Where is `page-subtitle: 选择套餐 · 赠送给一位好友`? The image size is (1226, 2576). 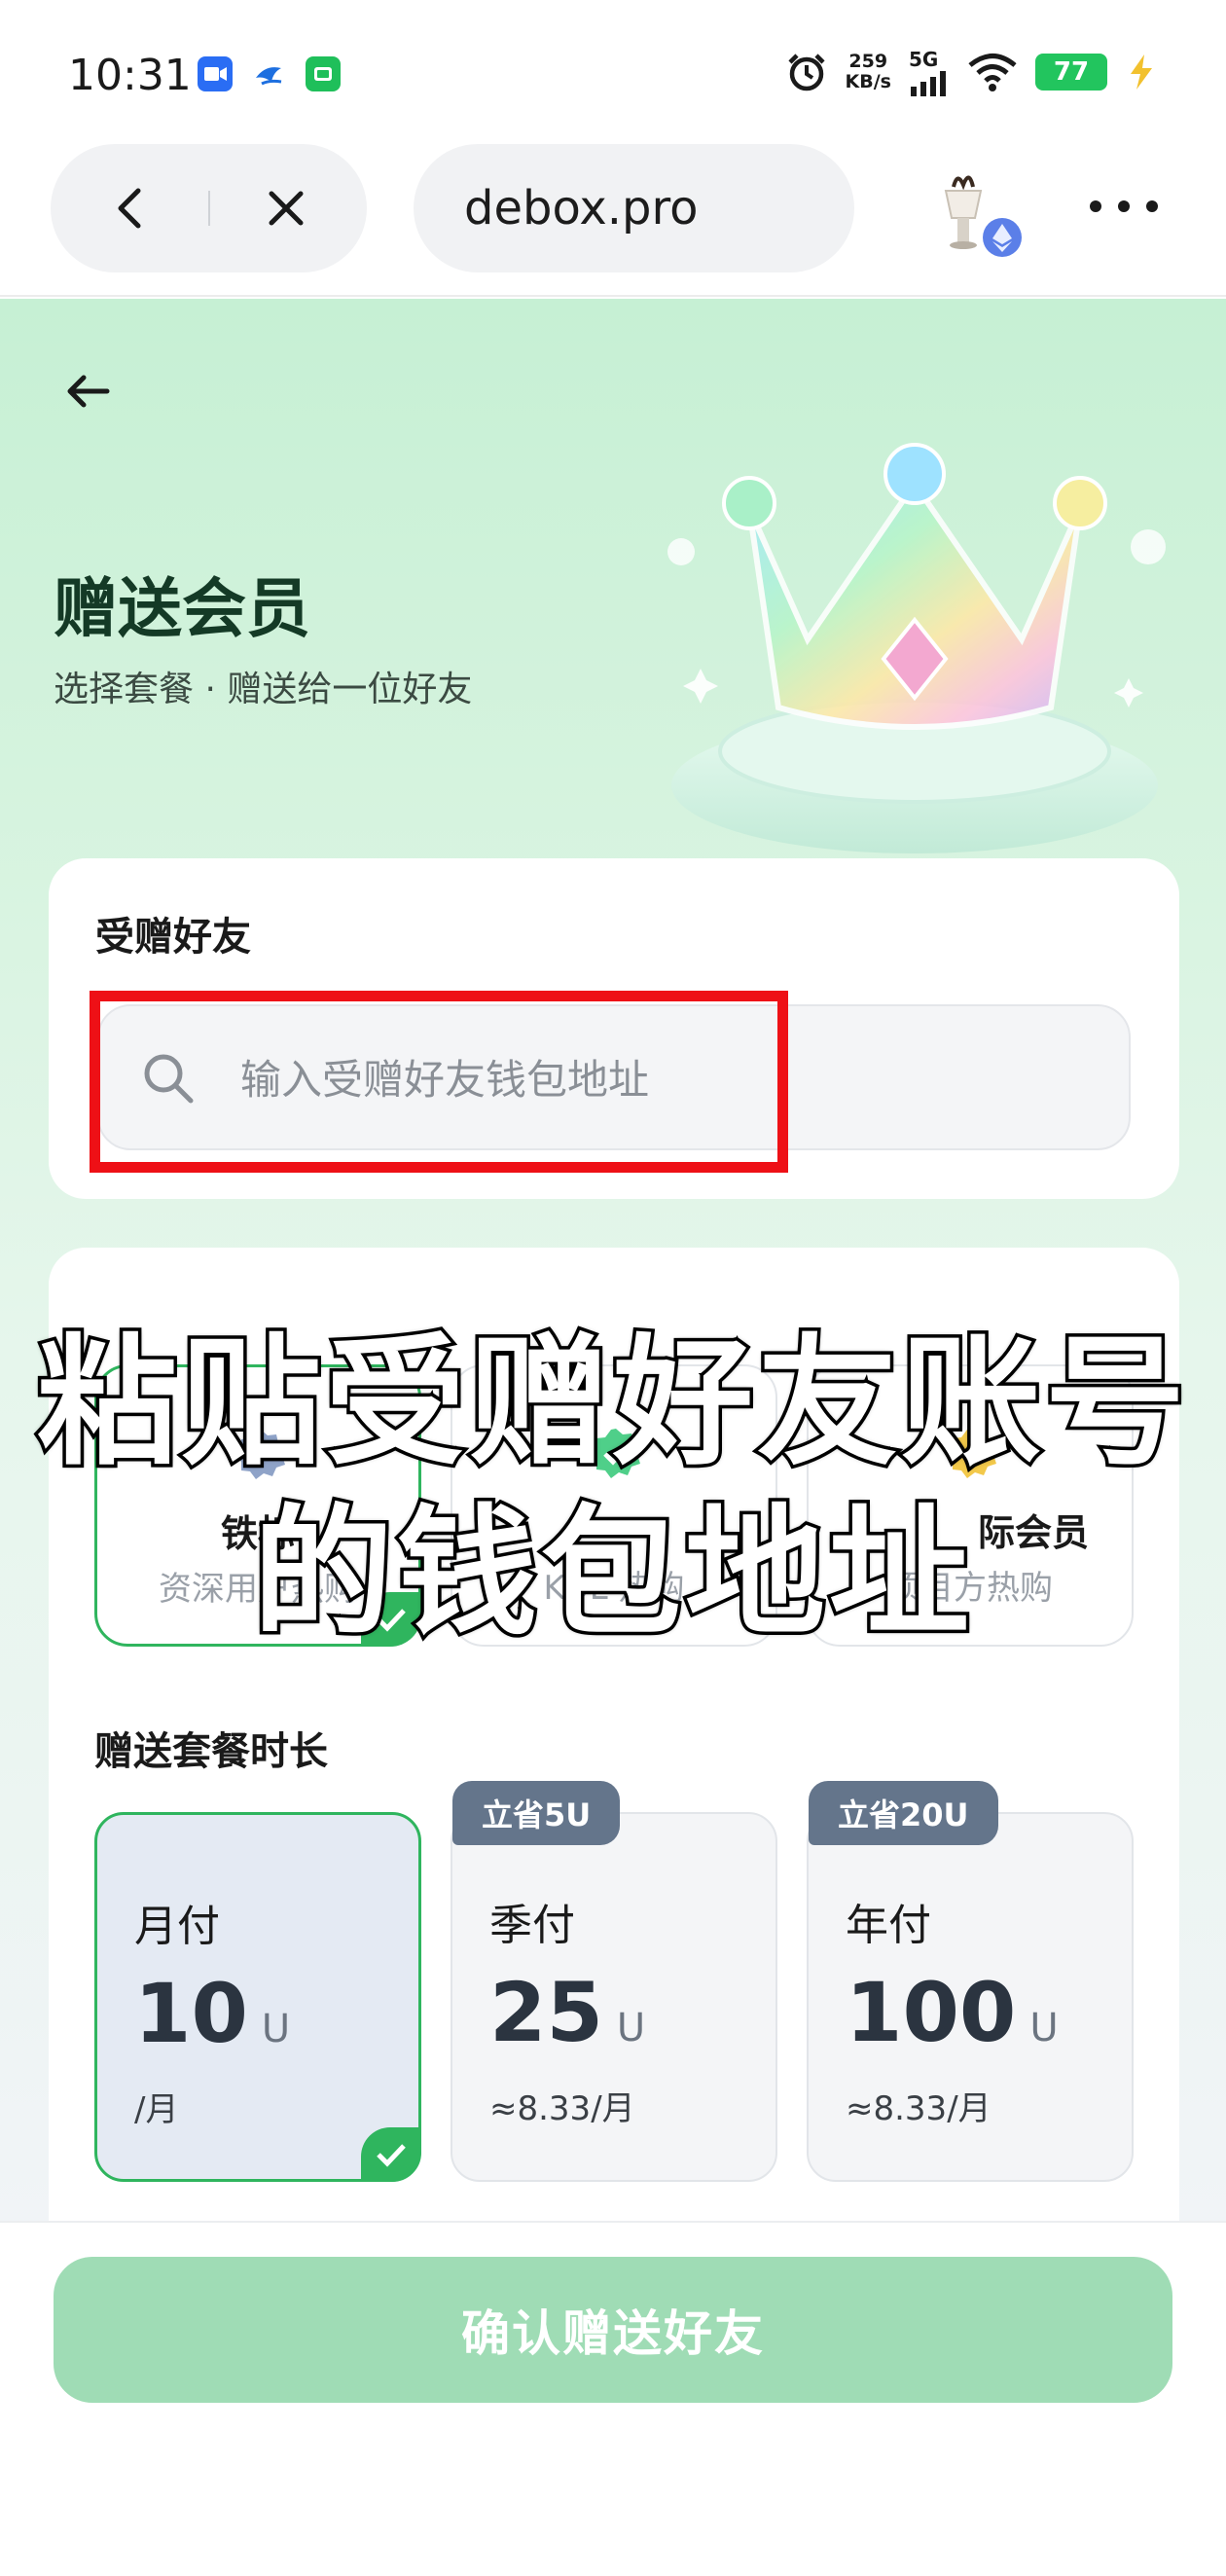
page-subtitle: 选择套餐 · 赠送给一位好友 is located at coordinates (263, 689).